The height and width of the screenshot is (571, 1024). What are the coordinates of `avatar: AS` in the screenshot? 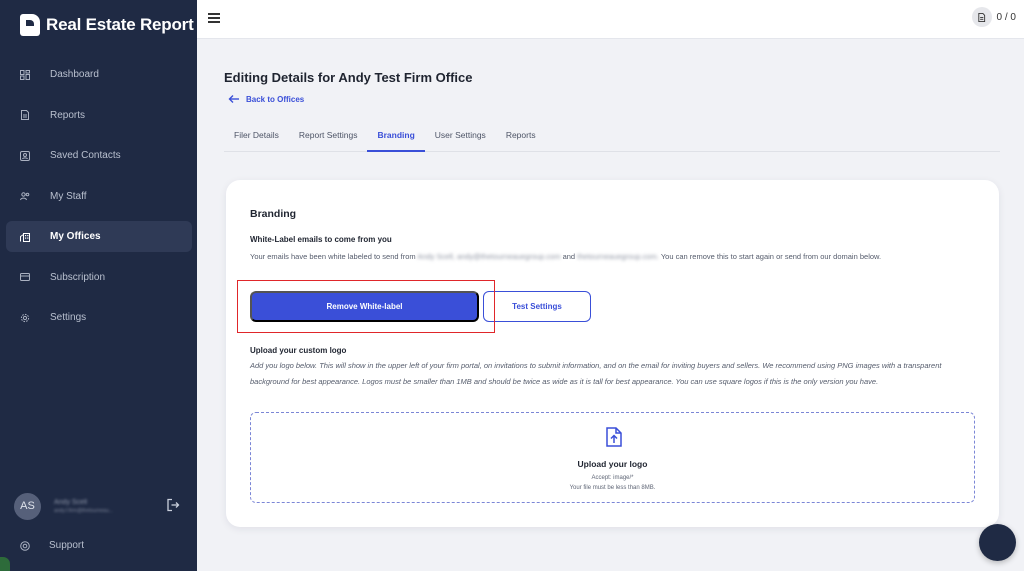 It's located at (27, 506).